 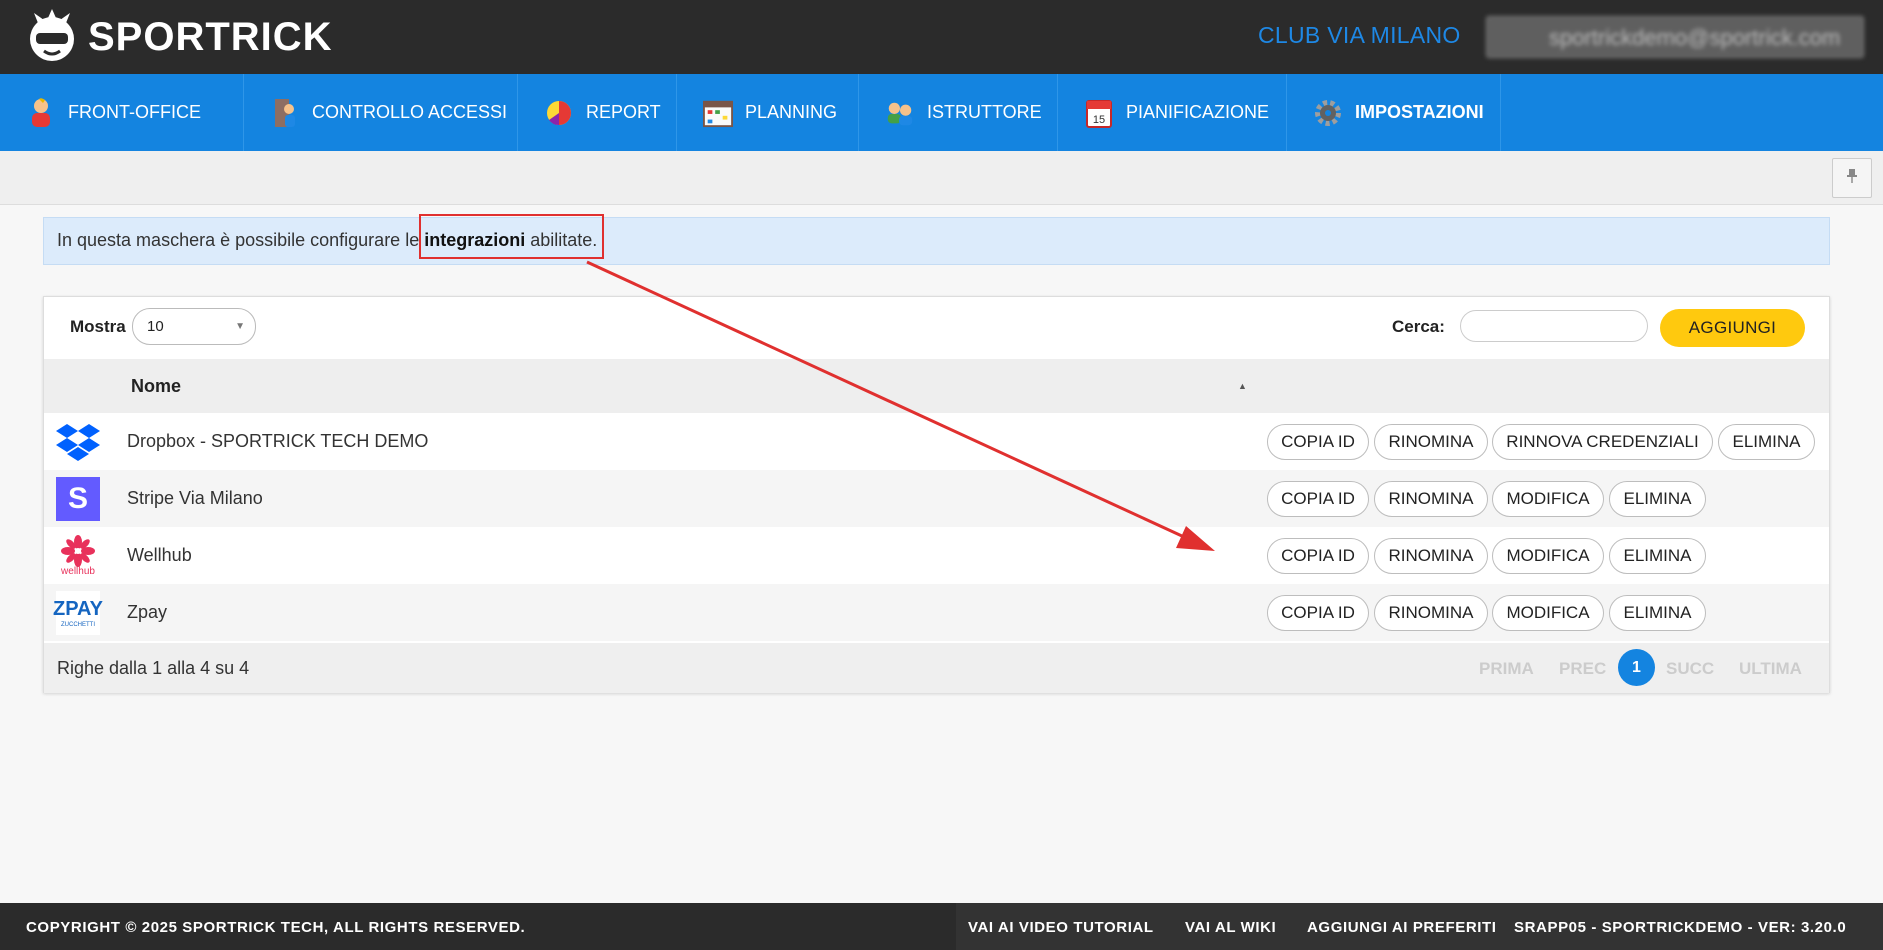 What do you see at coordinates (147, 612) in the screenshot?
I see `integration-name: Zpay` at bounding box center [147, 612].